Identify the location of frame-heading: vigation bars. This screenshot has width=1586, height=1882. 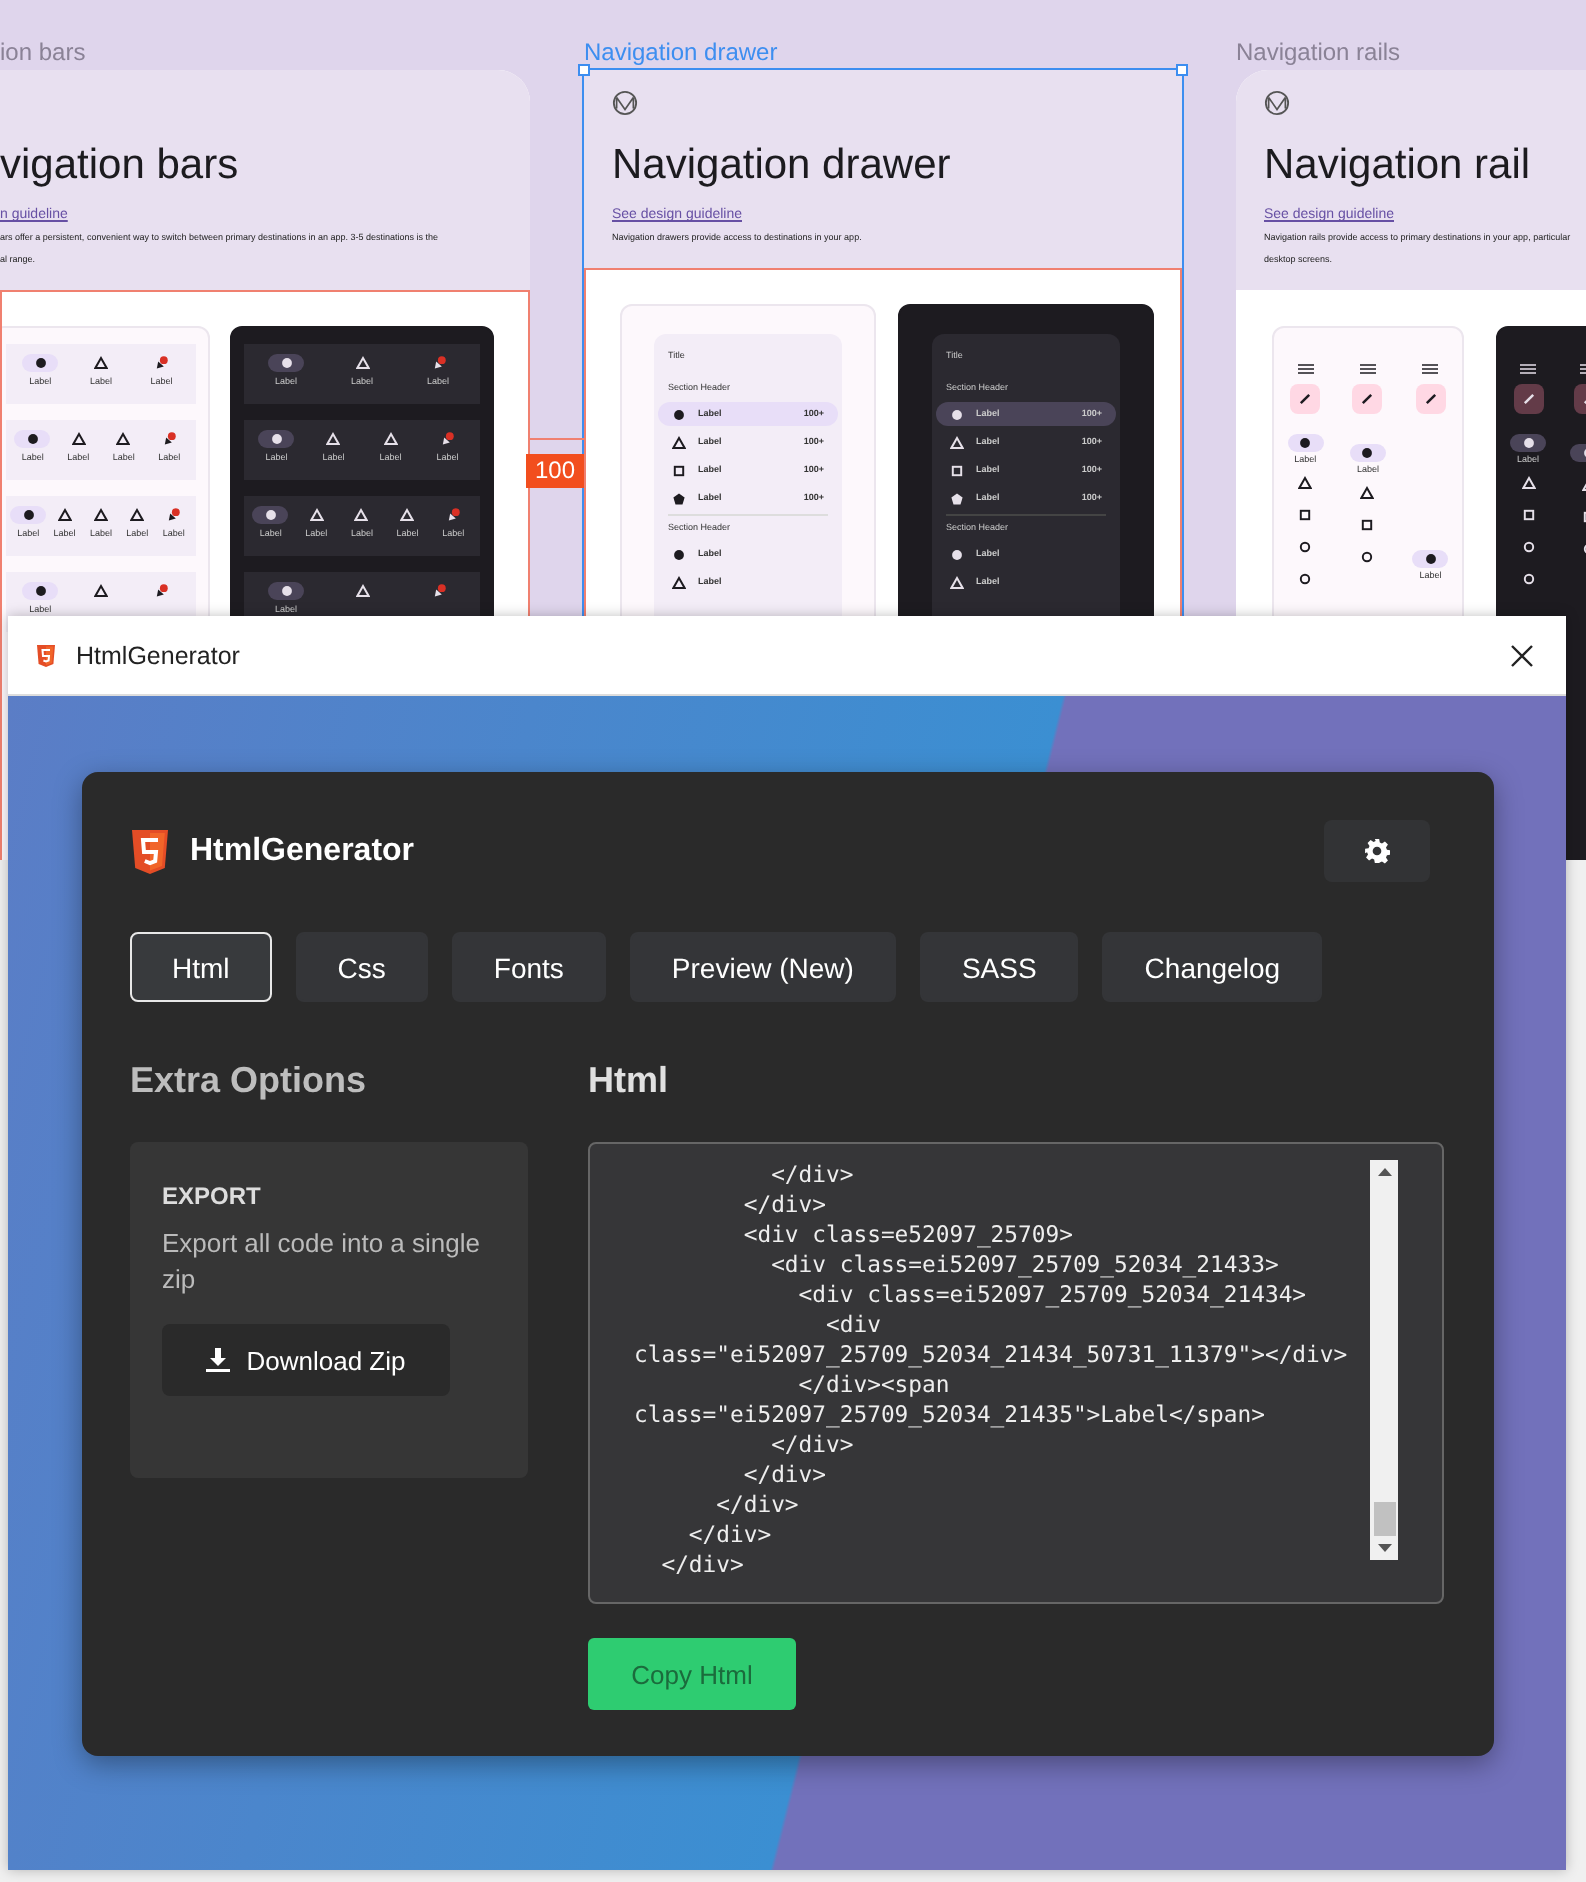
(119, 166).